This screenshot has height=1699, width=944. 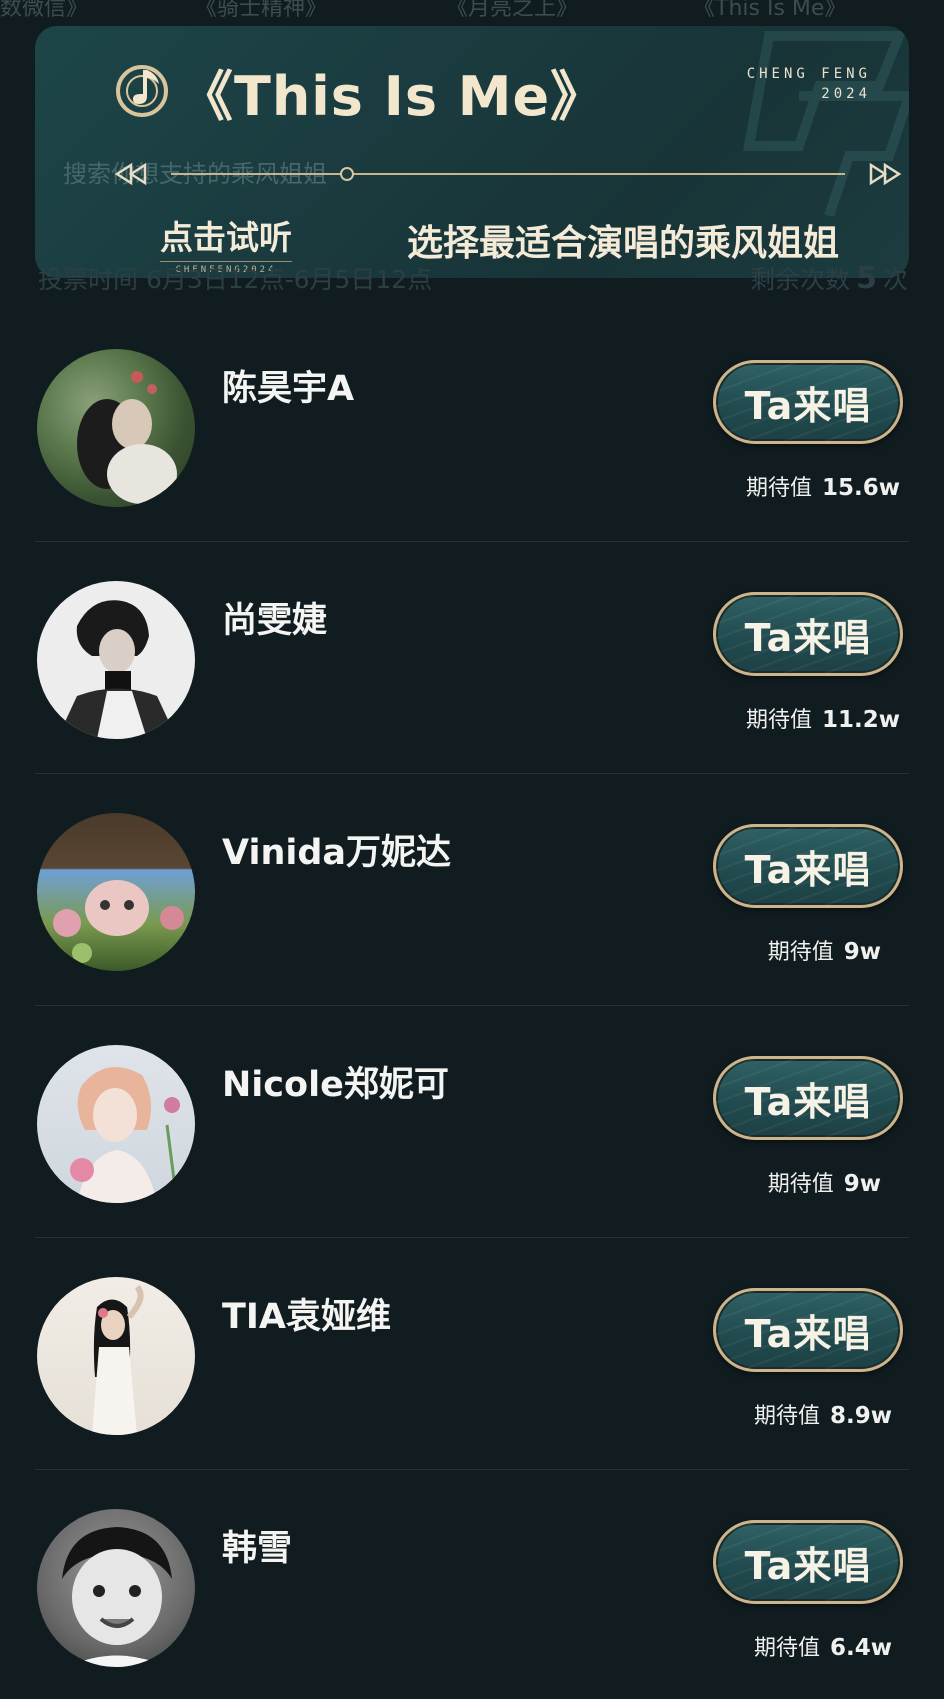 What do you see at coordinates (885, 174) in the screenshot?
I see `fast-forward-icon` at bounding box center [885, 174].